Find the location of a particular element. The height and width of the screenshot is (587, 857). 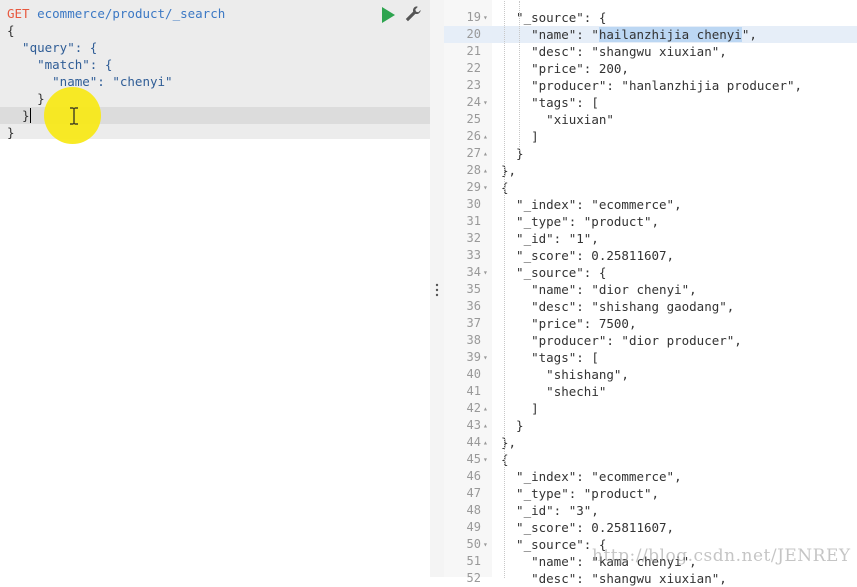

response-line: 21 "desc": "shangwu xiuxian", is located at coordinates (650, 51).